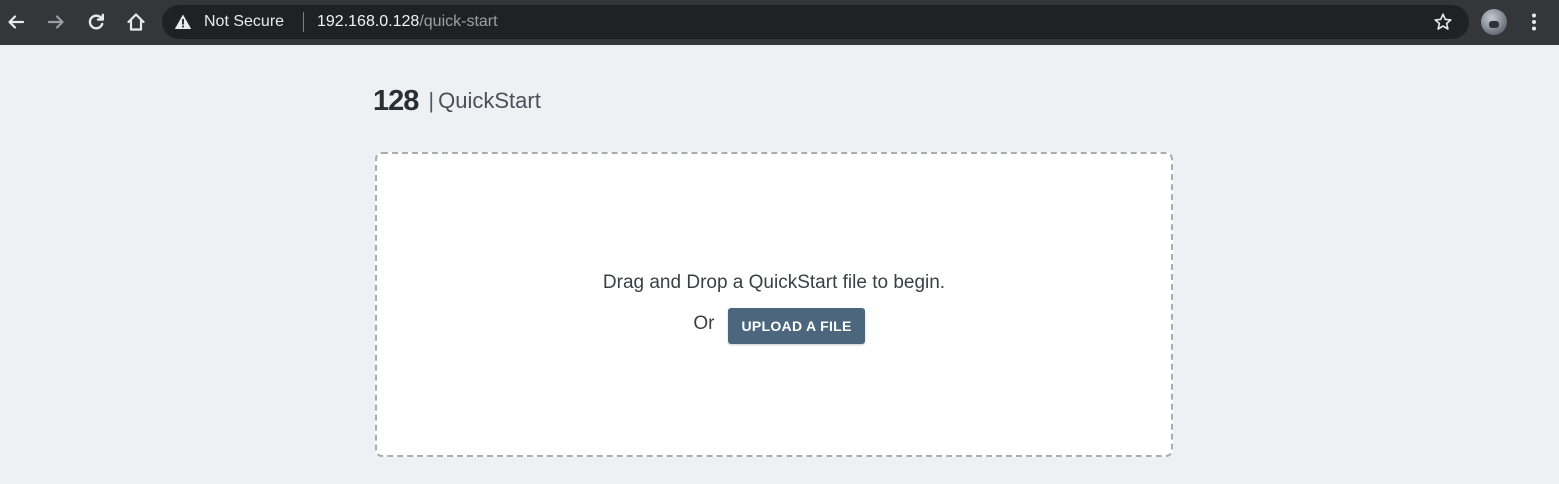  I want to click on or-label: Or, so click(704, 323).